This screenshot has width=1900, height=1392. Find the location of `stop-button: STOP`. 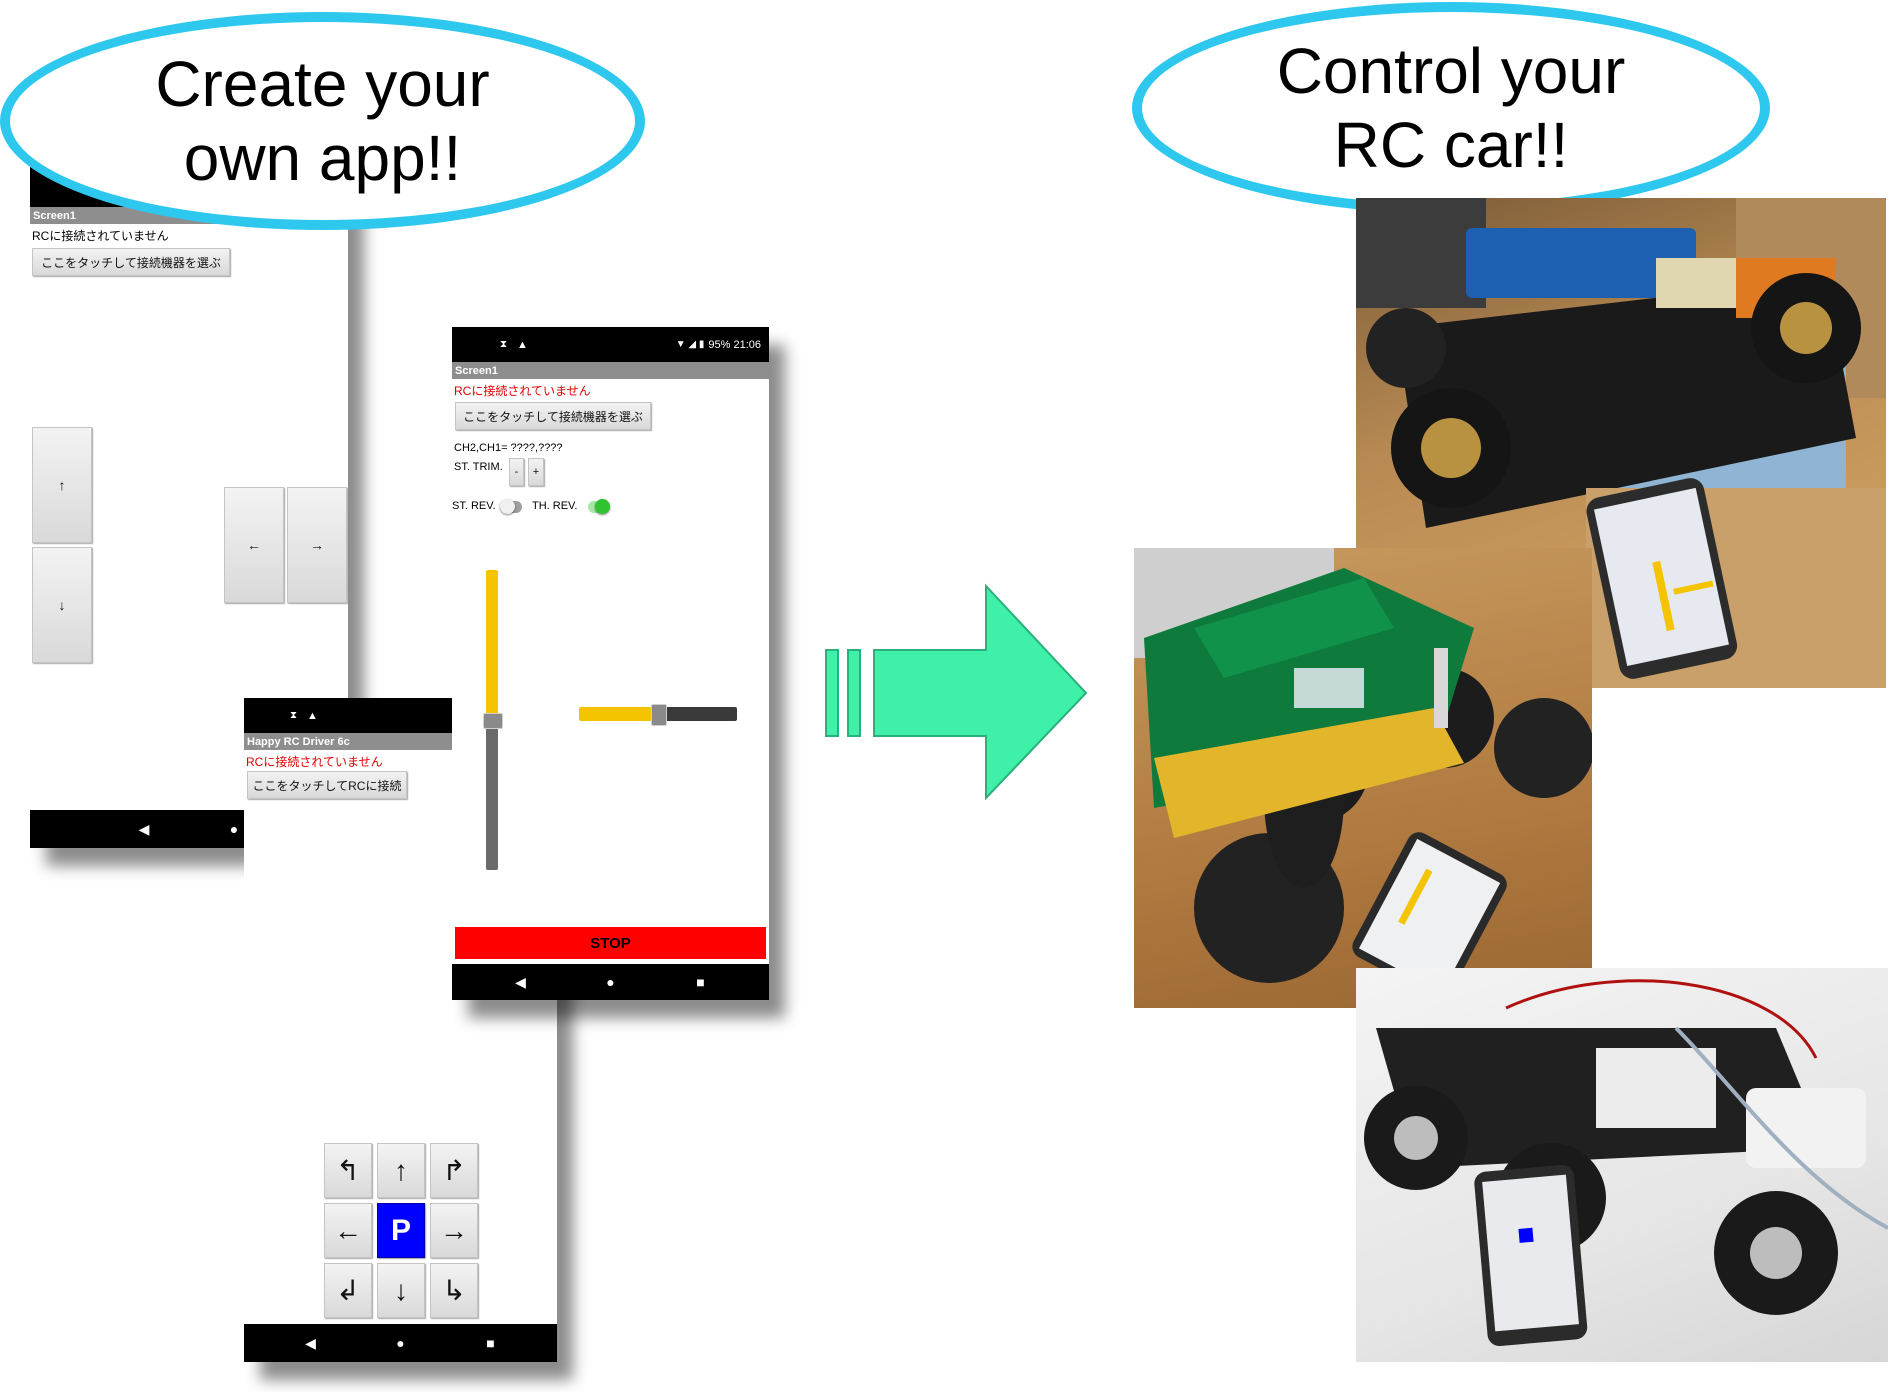

stop-button: STOP is located at coordinates (610, 943).